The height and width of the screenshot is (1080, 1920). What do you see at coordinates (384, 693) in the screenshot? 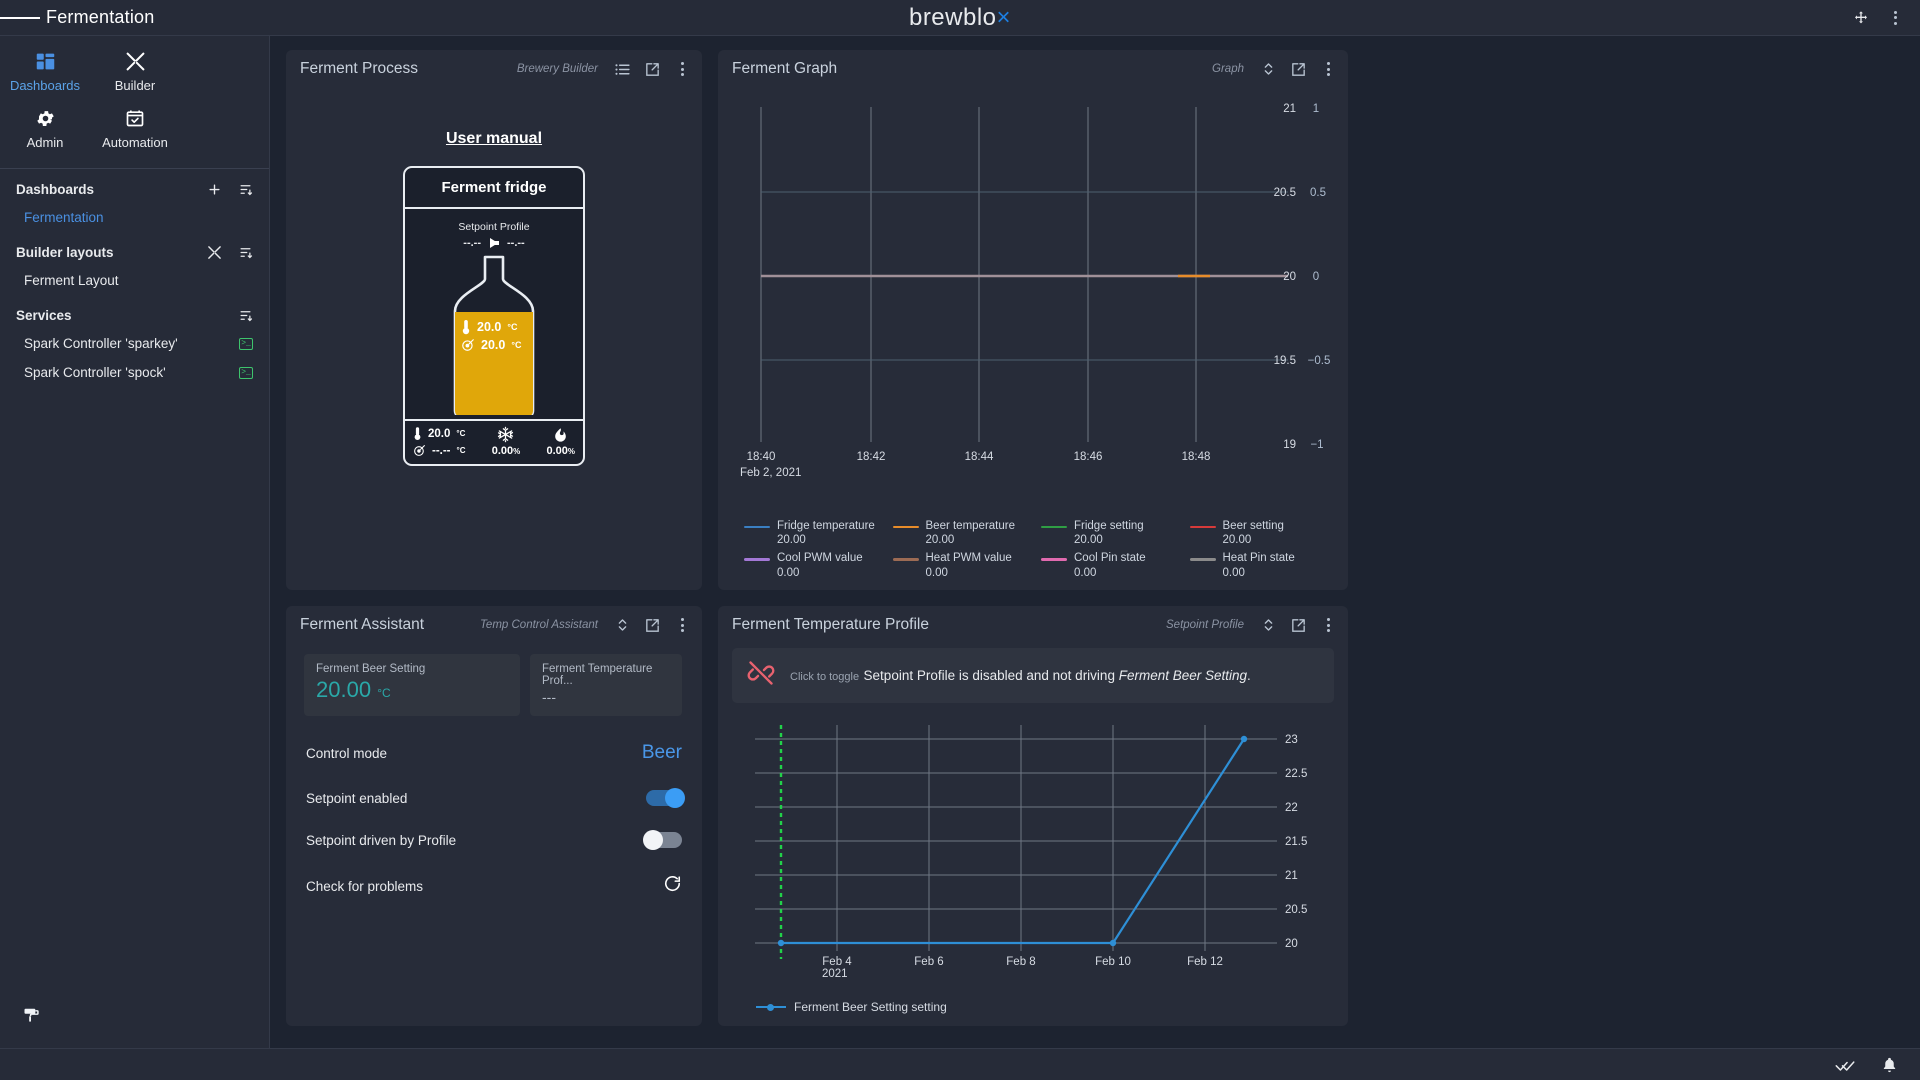
I see `card-unit: °C` at bounding box center [384, 693].